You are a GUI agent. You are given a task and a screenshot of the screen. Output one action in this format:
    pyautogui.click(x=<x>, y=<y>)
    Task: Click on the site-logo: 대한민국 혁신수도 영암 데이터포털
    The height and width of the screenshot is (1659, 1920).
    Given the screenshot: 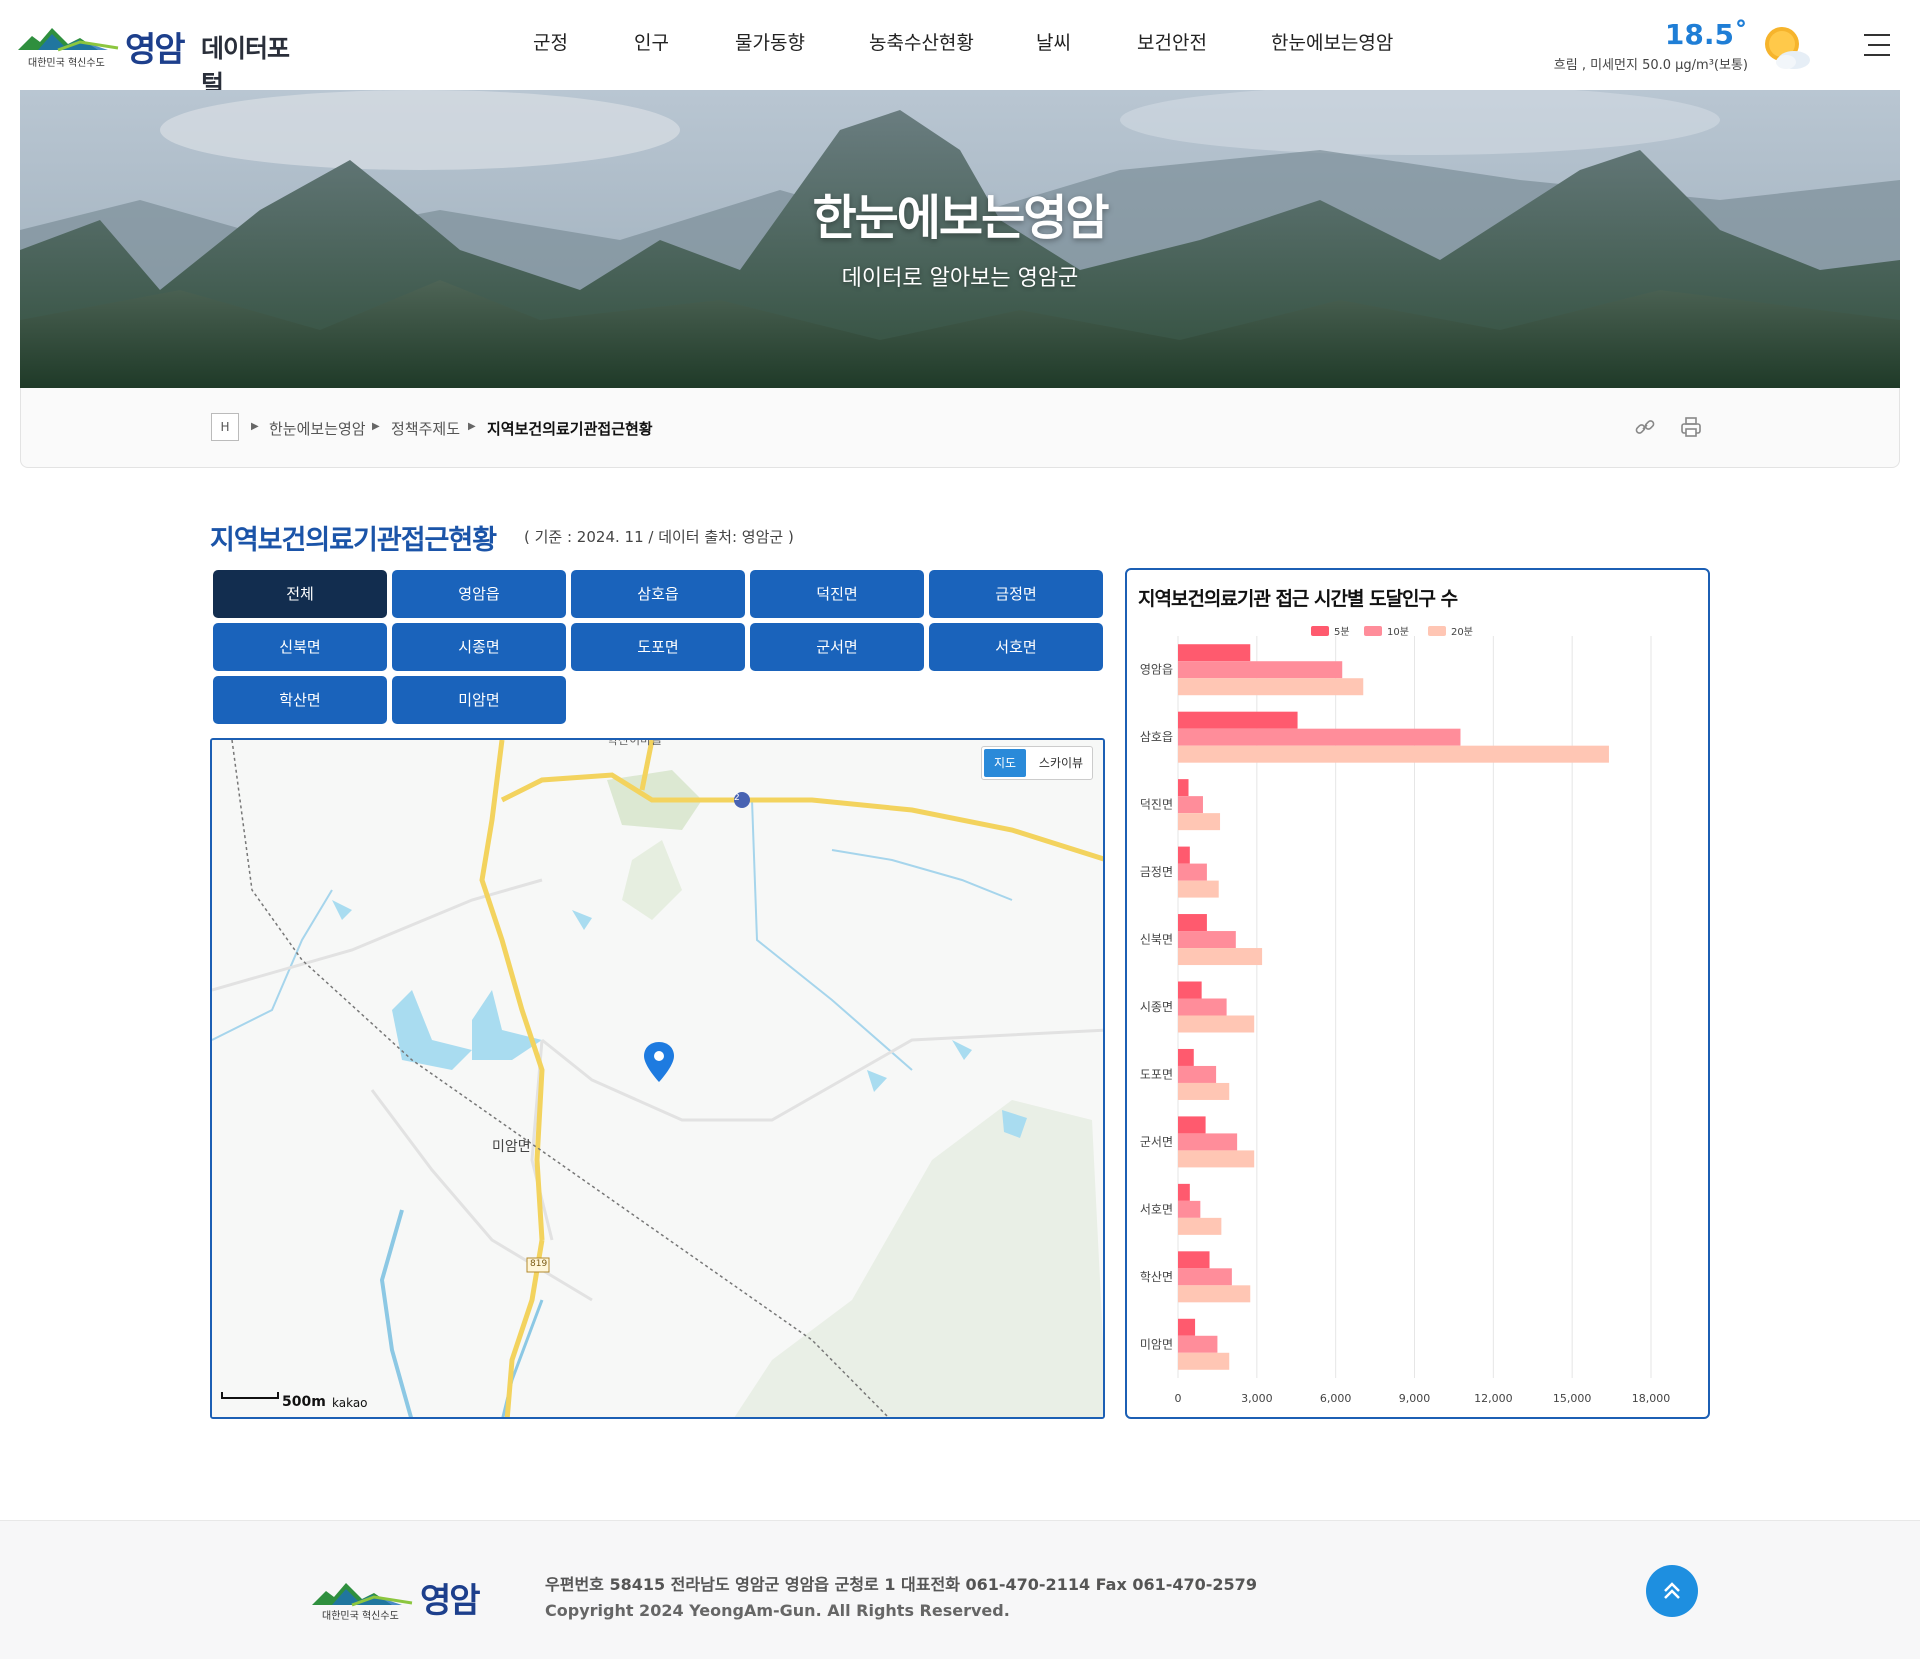 What is the action you would take?
    pyautogui.click(x=163, y=58)
    